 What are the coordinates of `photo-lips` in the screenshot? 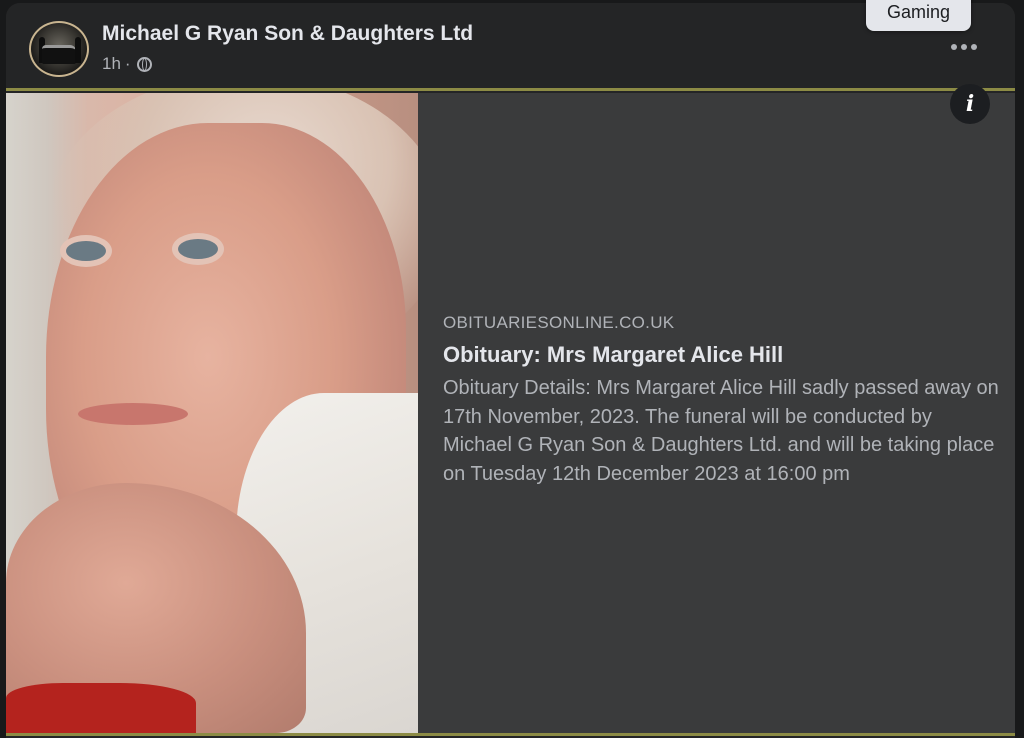 It's located at (133, 414).